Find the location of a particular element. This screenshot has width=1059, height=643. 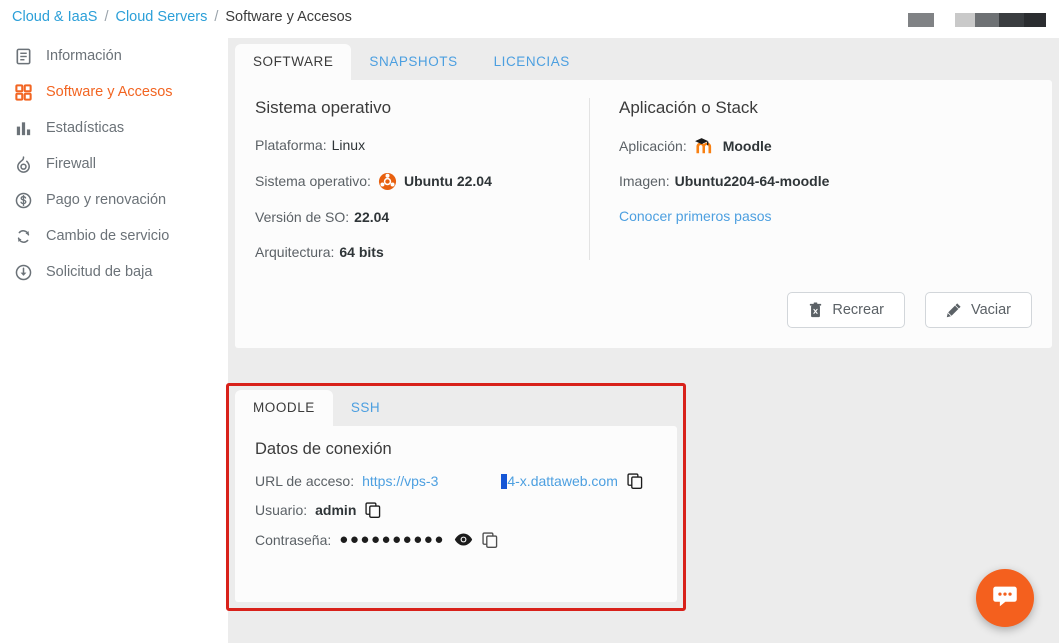

flame-icon is located at coordinates (23, 164).